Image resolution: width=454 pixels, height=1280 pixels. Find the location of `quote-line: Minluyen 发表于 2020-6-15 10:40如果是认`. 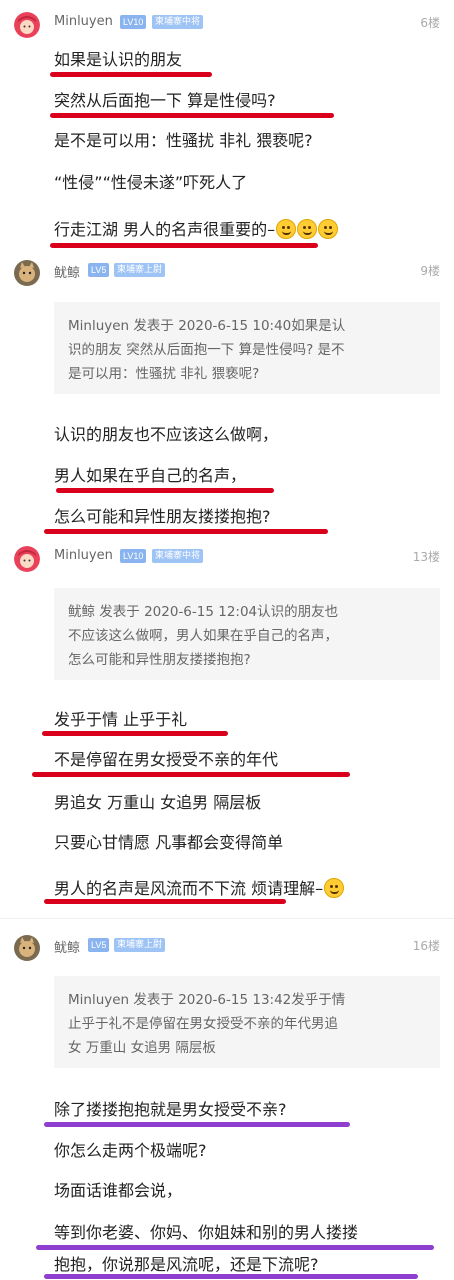

quote-line: Minluyen 发表于 2020-6-15 10:40如果是认 is located at coordinates (207, 326).